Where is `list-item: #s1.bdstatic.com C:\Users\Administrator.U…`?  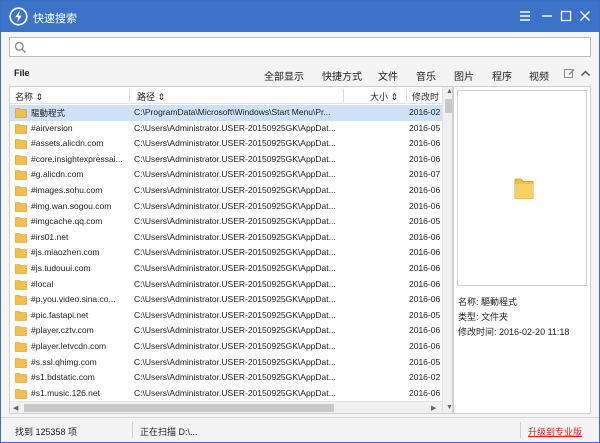
list-item: #s1.bdstatic.com C:\Users\Administrator.U… is located at coordinates (226, 378).